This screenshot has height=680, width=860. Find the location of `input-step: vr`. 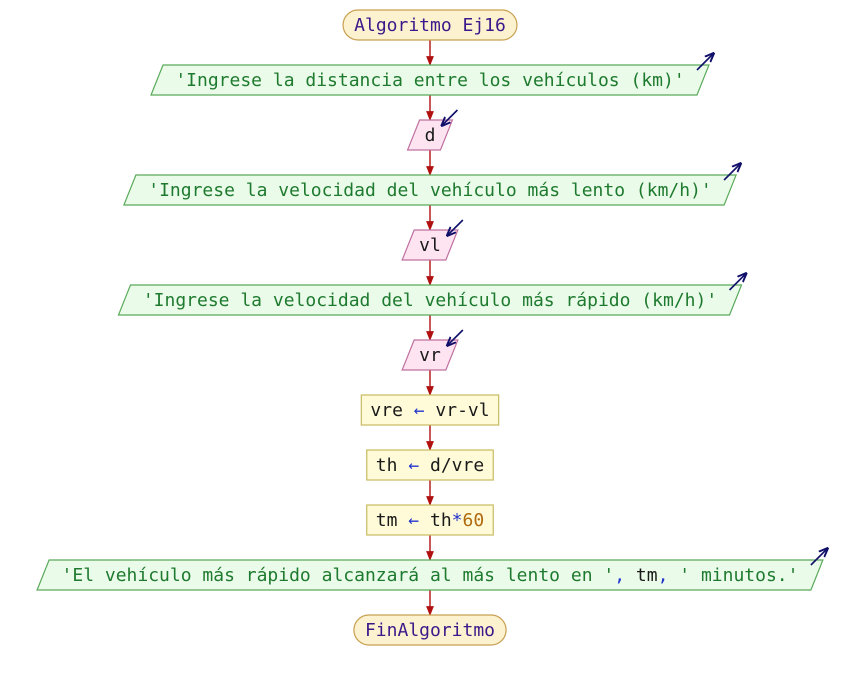

input-step: vr is located at coordinates (432, 350).